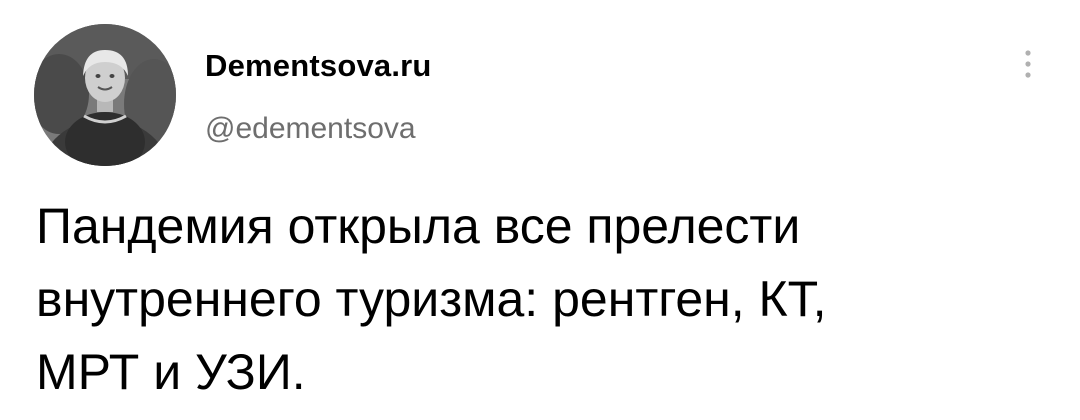 The image size is (1080, 420). Describe the element at coordinates (171, 372) in the screenshot. I see `tweet-text-line: МРТ и УЗИ.` at that location.